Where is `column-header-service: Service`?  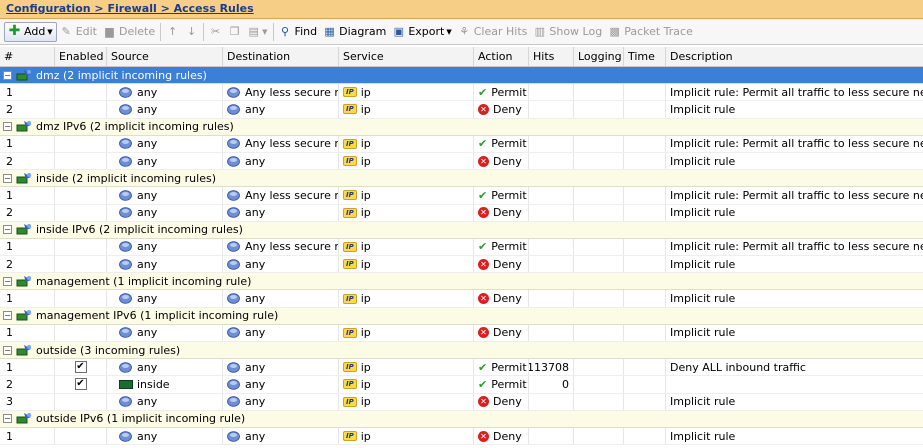 column-header-service: Service is located at coordinates (406, 56).